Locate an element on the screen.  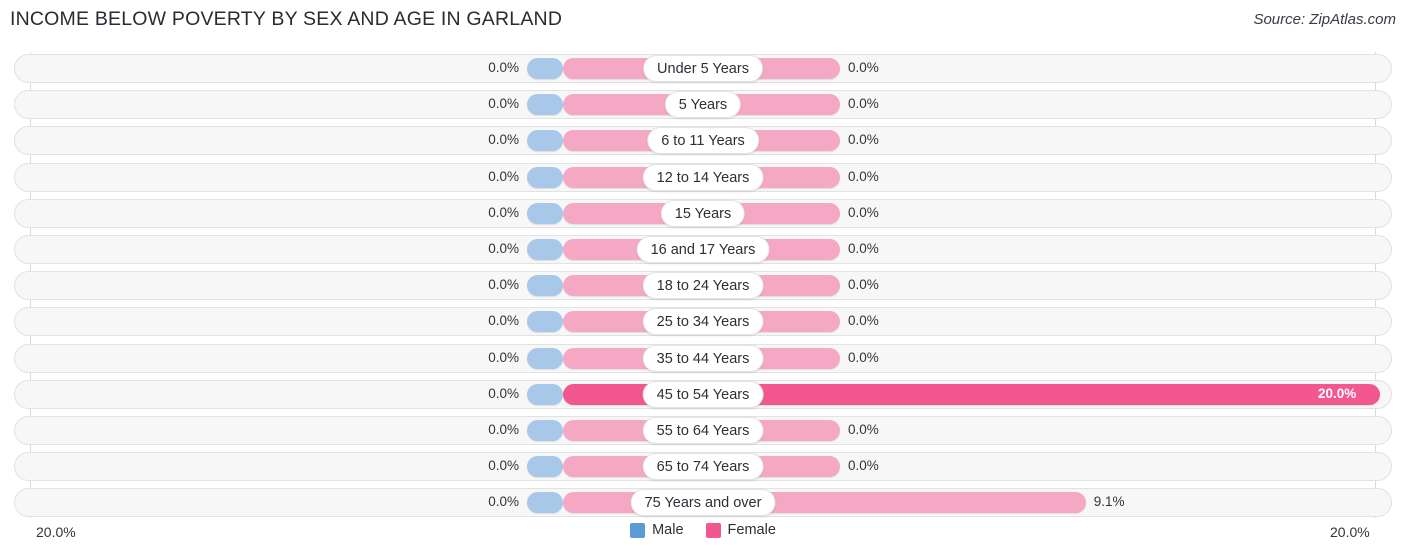
category-label-pill: 5 Years is located at coordinates (703, 105).